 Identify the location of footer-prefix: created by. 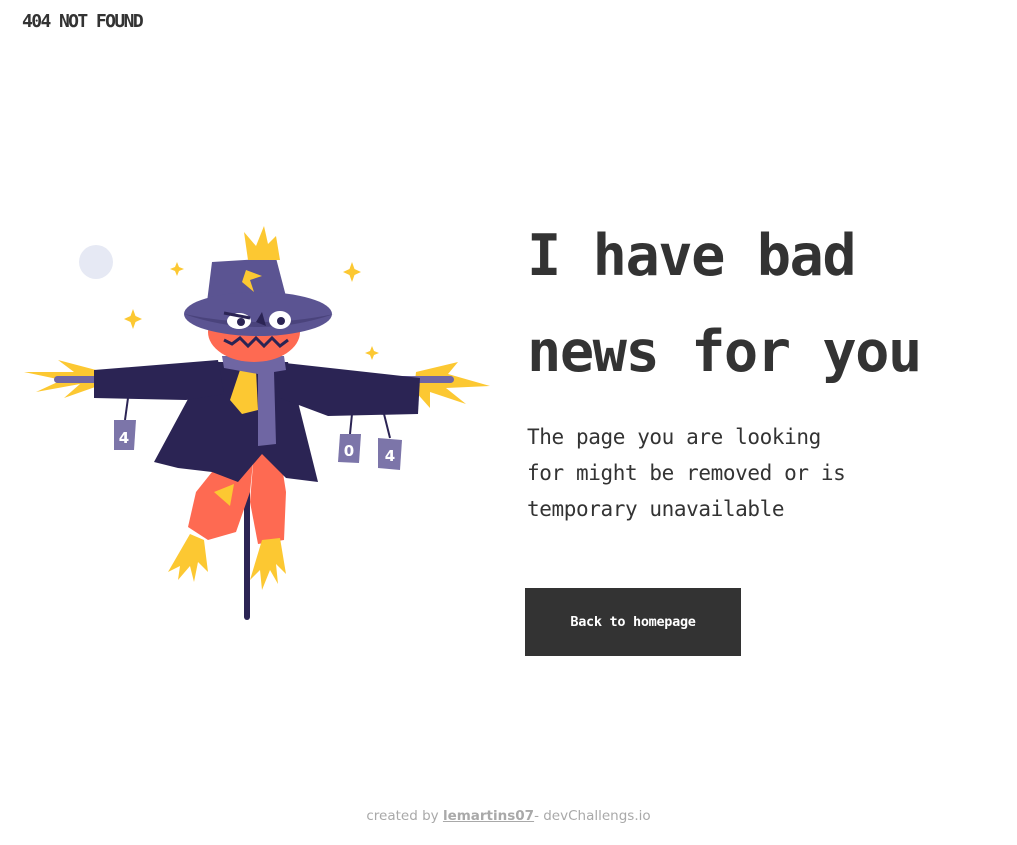
(404, 816).